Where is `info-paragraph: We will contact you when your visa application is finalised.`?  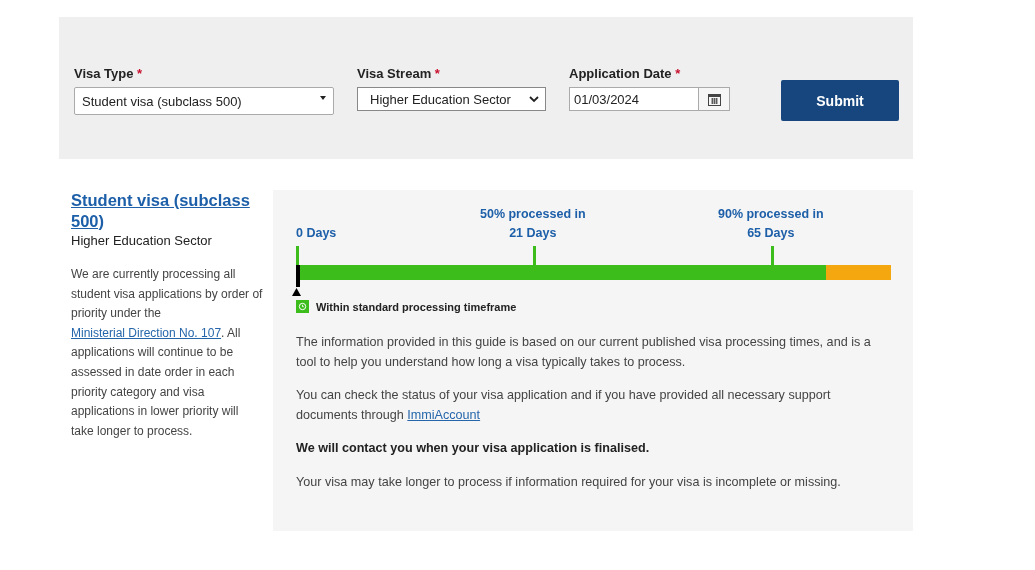
info-paragraph: We will contact you when your visa application is finalised. is located at coordinates (473, 449).